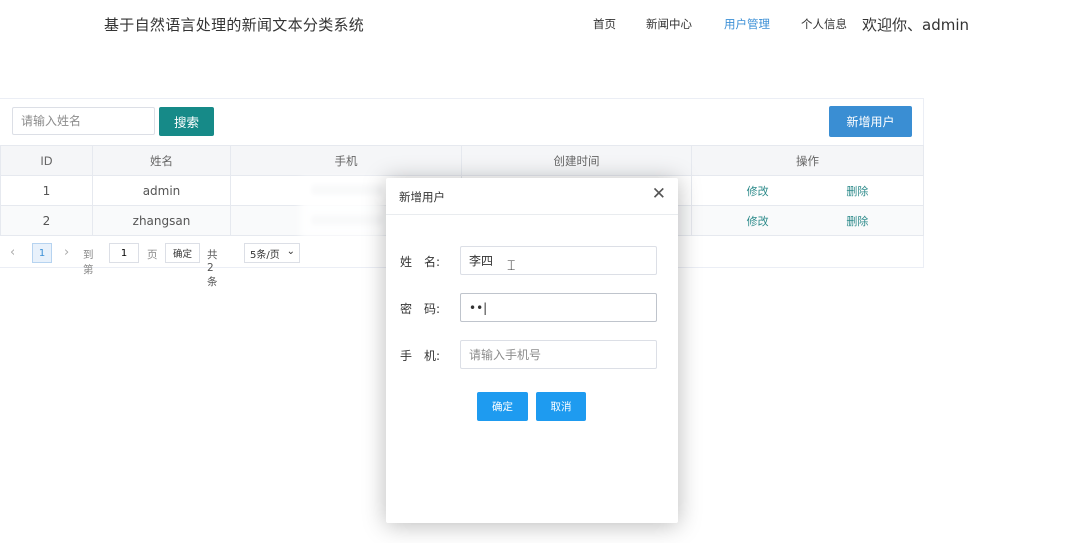 This screenshot has width=1087, height=543. Describe the element at coordinates (152, 255) in the screenshot. I see `page-suffix-label: 页` at that location.